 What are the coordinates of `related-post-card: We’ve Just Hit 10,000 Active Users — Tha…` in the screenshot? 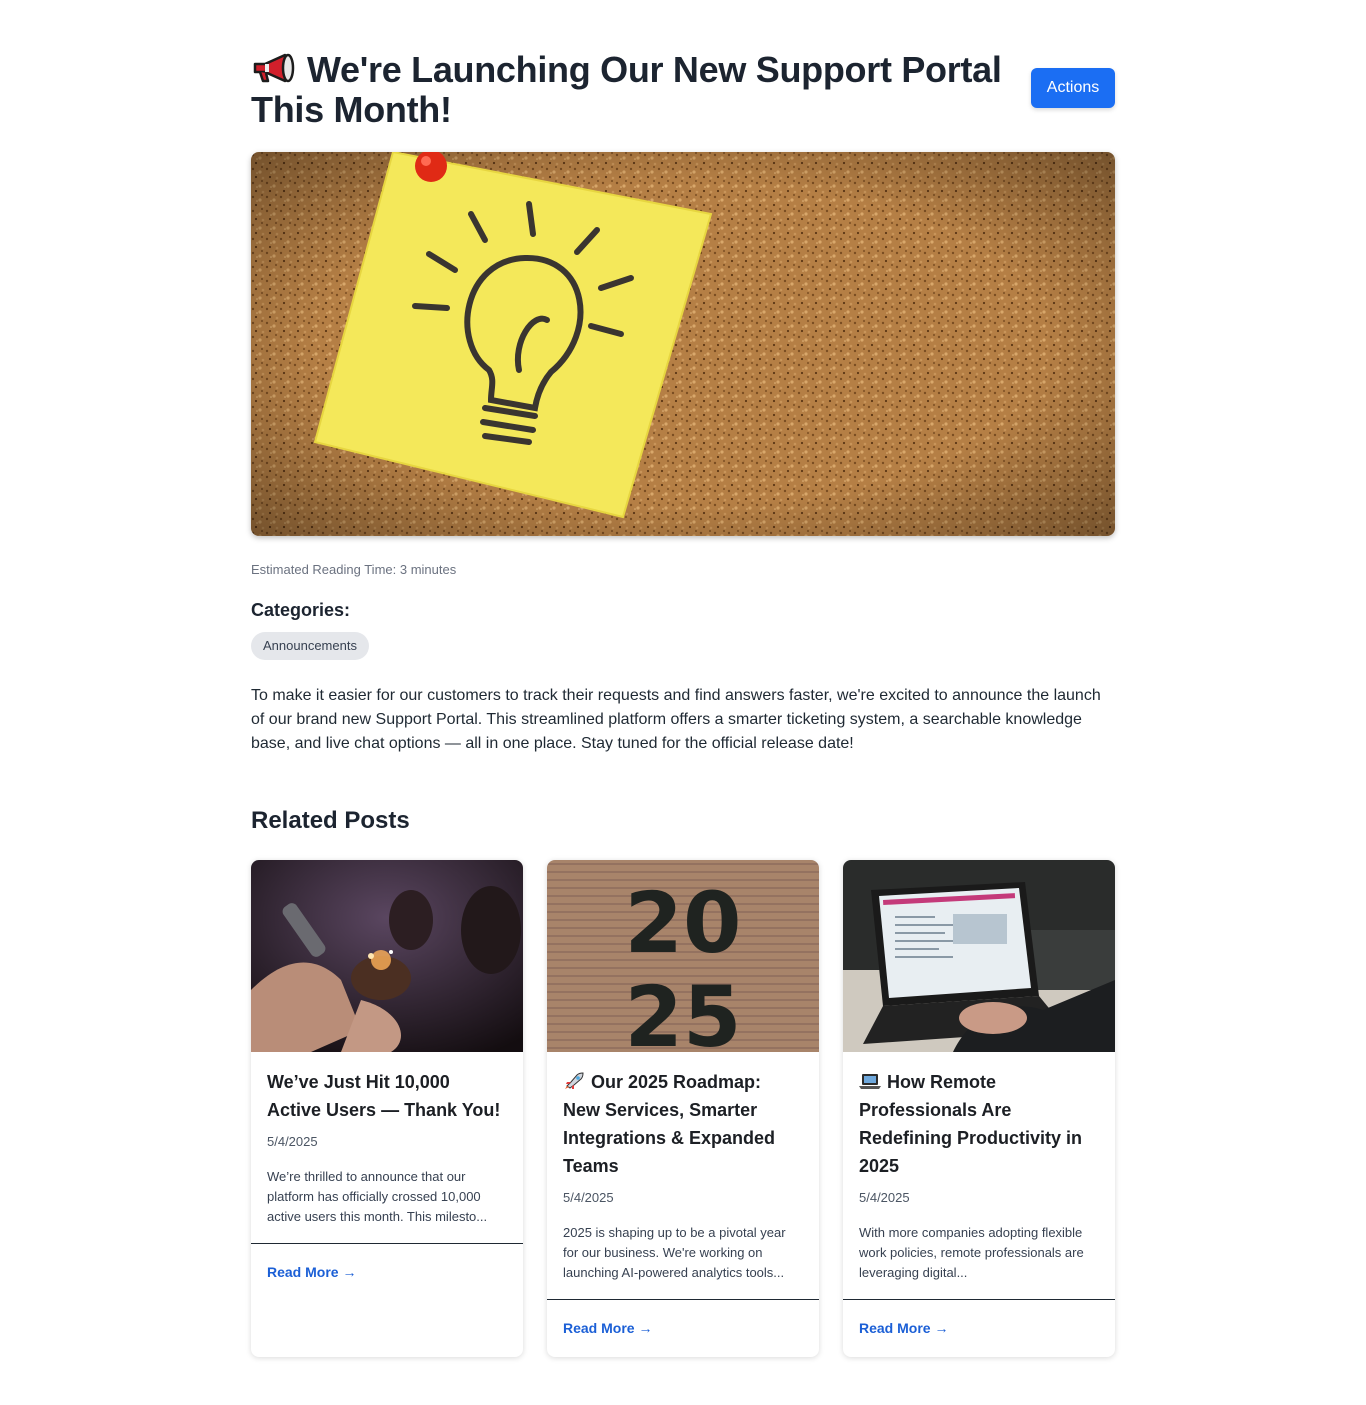 It's located at (387, 1108).